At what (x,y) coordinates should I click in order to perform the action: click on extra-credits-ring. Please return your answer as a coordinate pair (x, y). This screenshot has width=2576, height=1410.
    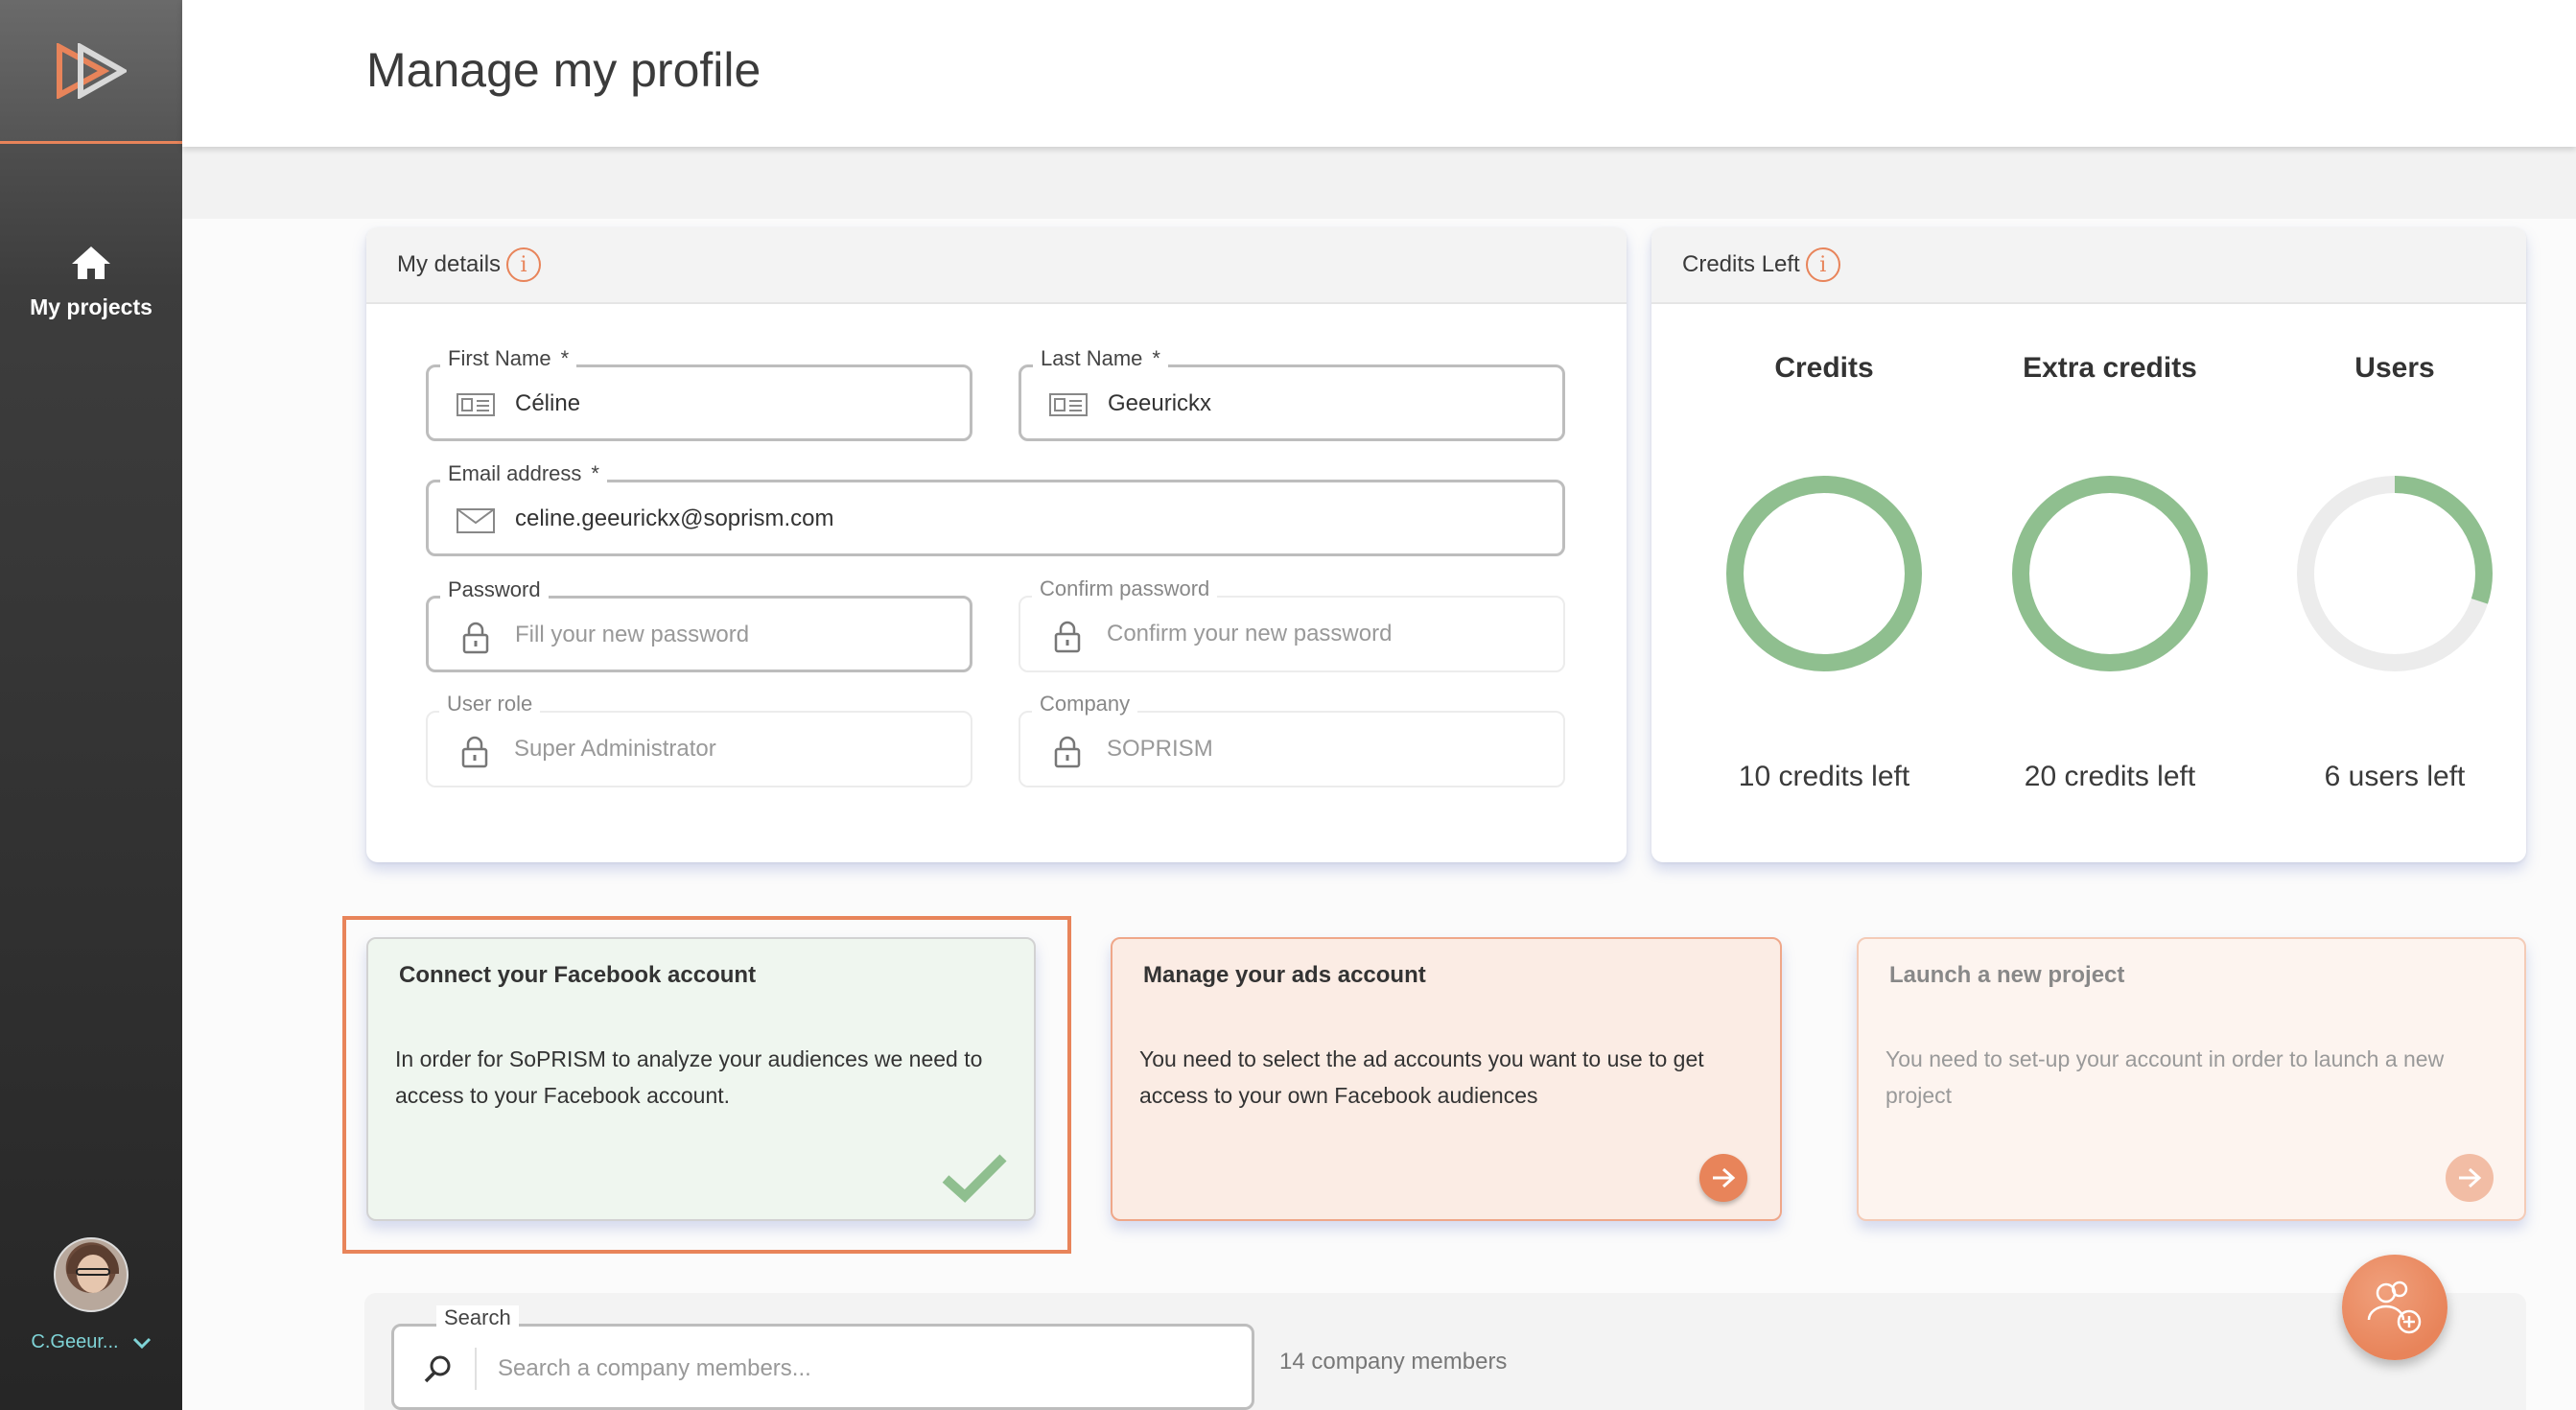
    Looking at the image, I should click on (2110, 573).